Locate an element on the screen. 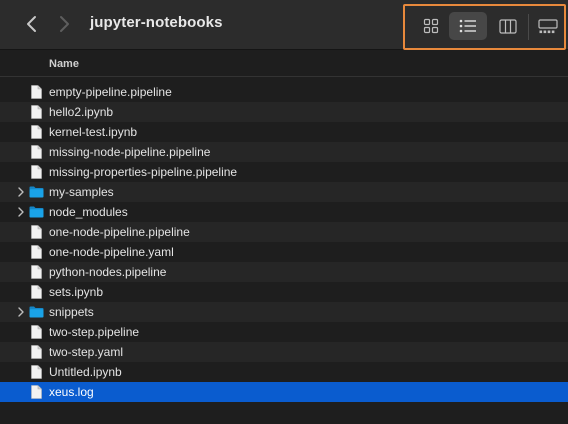 This screenshot has width=568, height=424. view-mode-group is located at coordinates (484, 27).